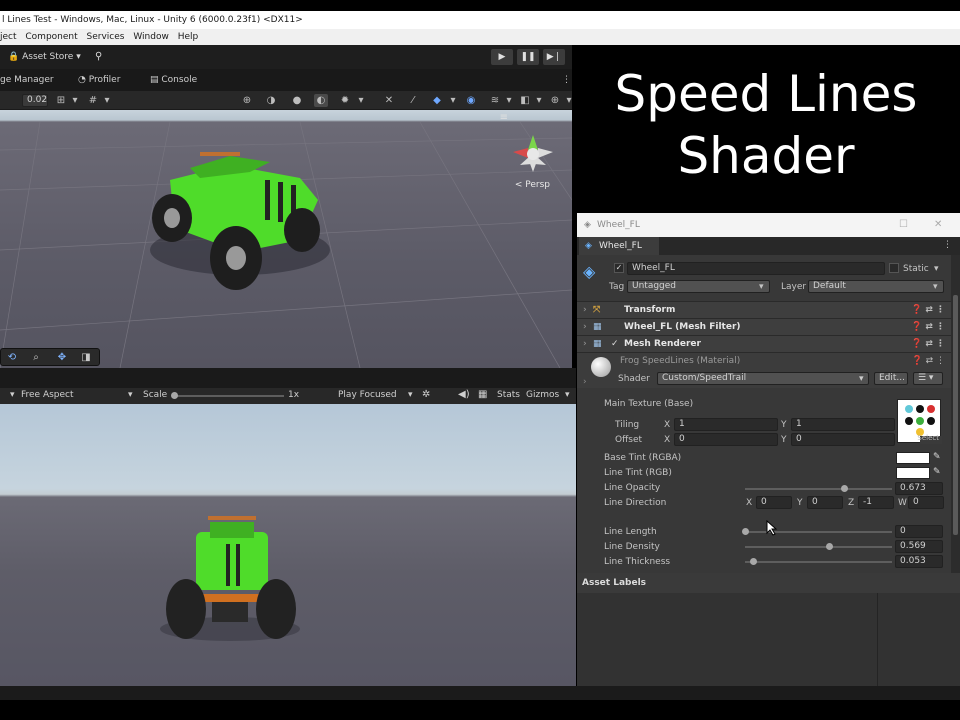  I want to click on offset-y-field: 0, so click(843, 439).